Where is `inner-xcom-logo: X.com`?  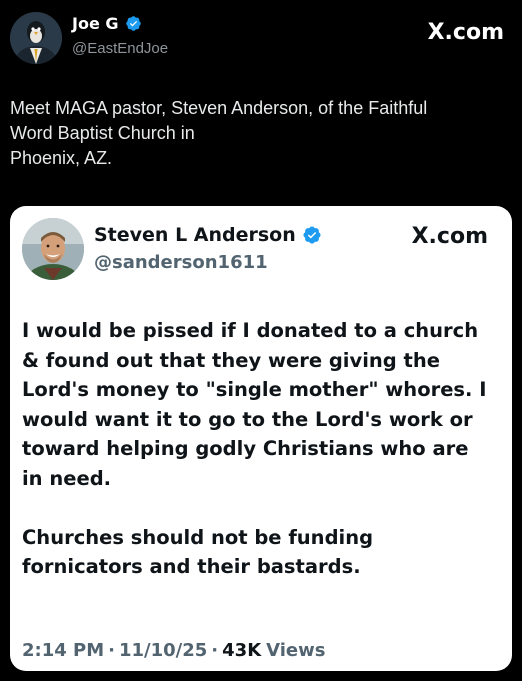 inner-xcom-logo: X.com is located at coordinates (449, 236).